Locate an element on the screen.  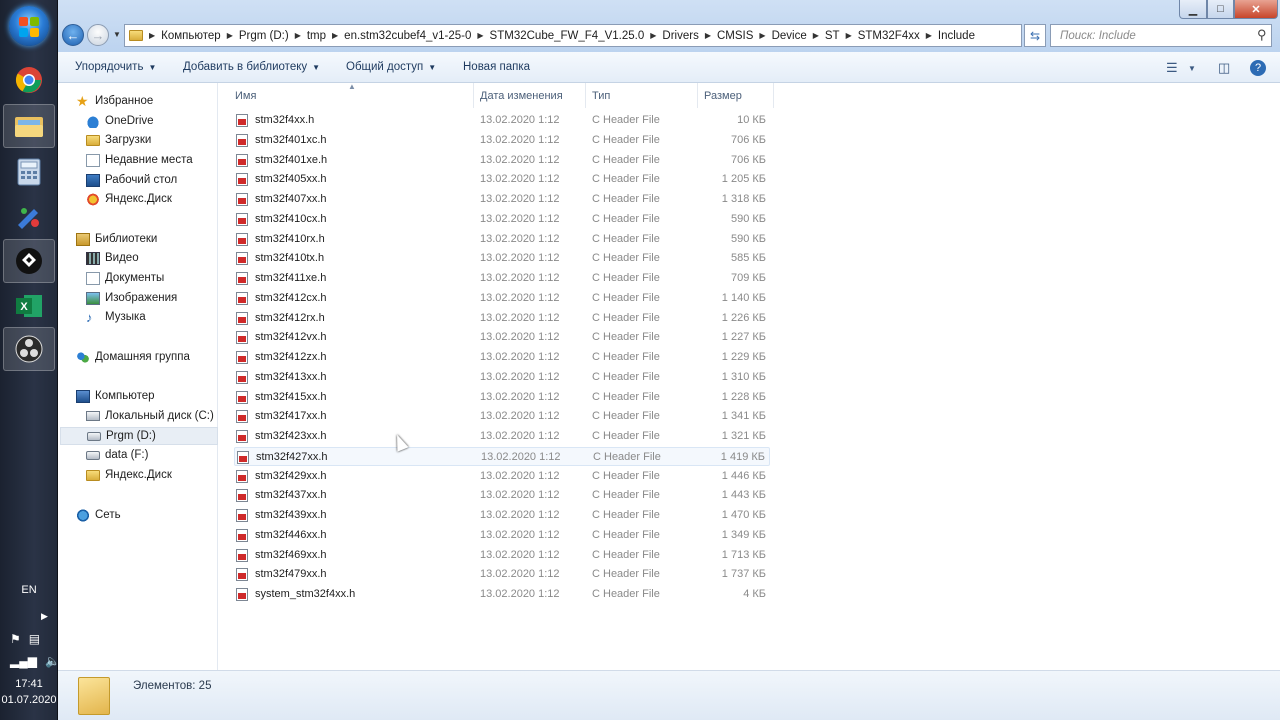
breadcrumb-include: Include is located at coordinates (956, 36).